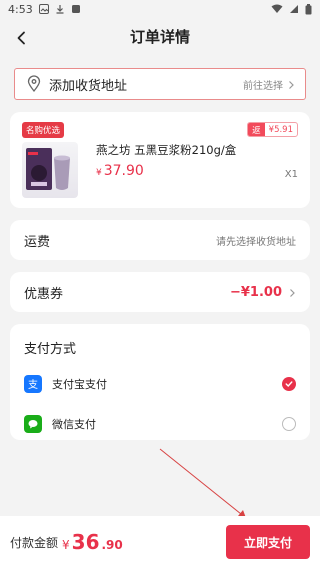 Image resolution: width=320 pixels, height=568 pixels. I want to click on refund-badge: 返 ¥5.91, so click(272, 129).